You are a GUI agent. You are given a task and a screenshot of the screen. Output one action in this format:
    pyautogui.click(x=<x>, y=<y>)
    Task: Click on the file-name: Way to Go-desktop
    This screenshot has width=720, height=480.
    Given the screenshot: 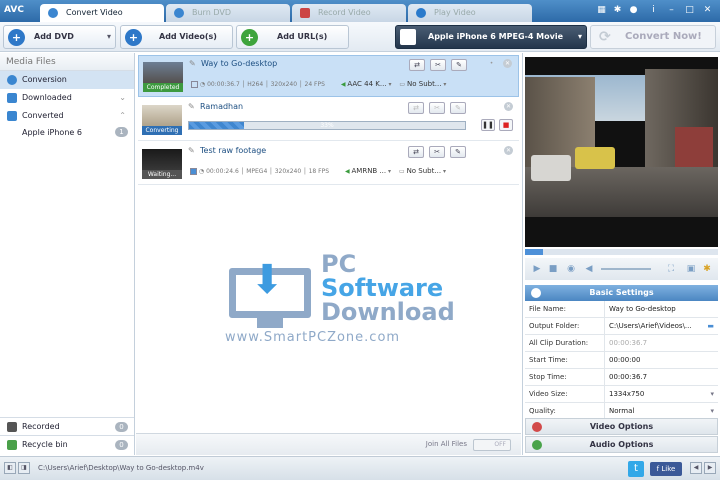 What is the action you would take?
    pyautogui.click(x=239, y=63)
    